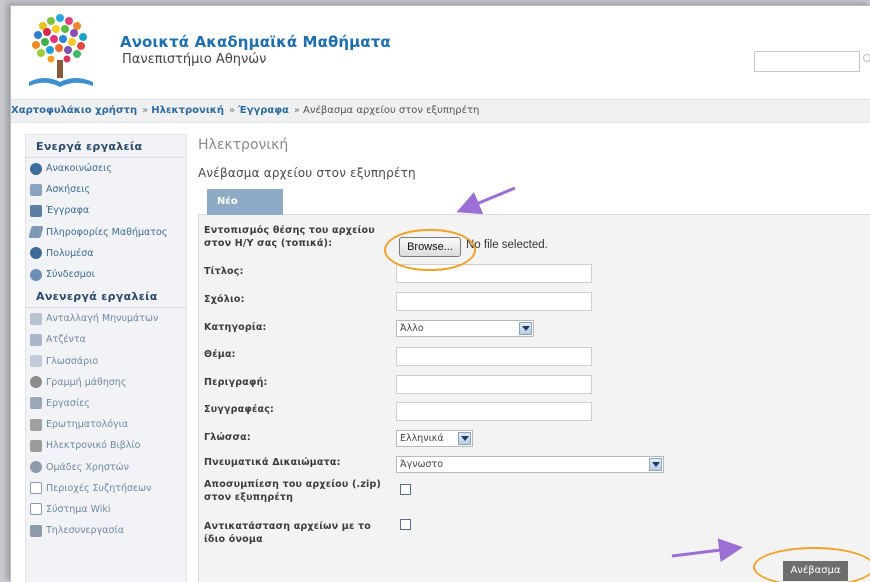 This screenshot has width=870, height=582. Describe the element at coordinates (106, 146) in the screenshot. I see `sidebar-heading-active: Ενεργά εργαλεία` at that location.